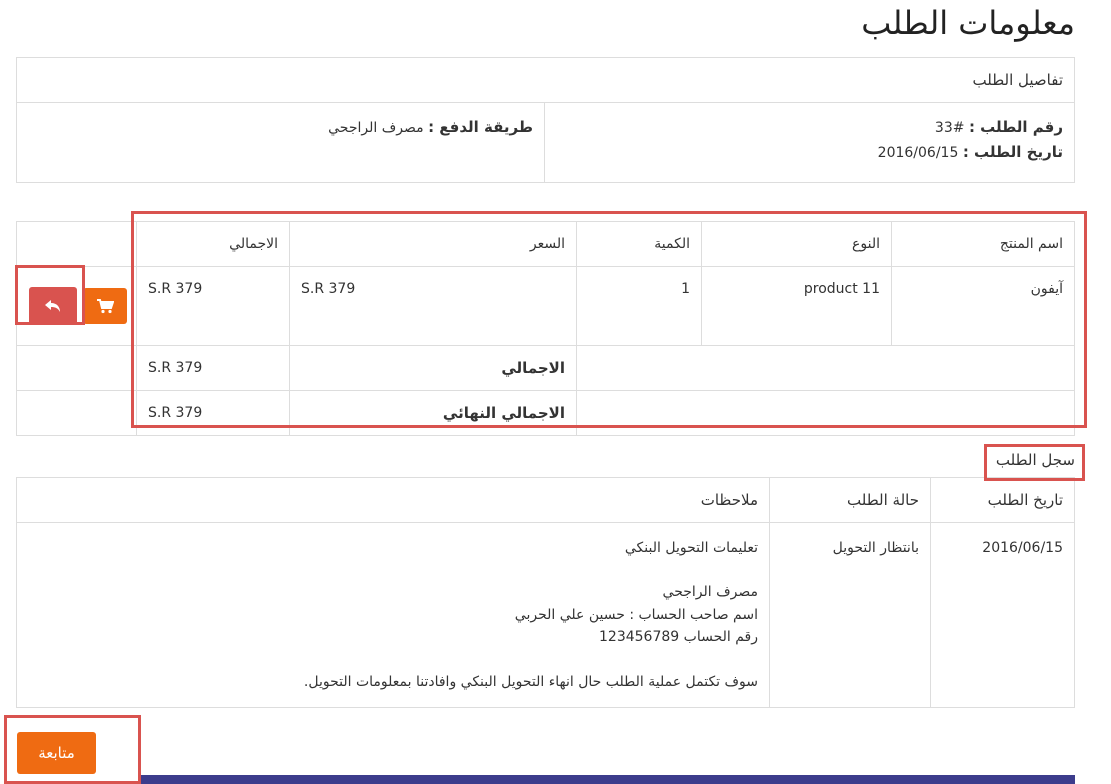  What do you see at coordinates (607, 779) in the screenshot?
I see `footer-bar` at bounding box center [607, 779].